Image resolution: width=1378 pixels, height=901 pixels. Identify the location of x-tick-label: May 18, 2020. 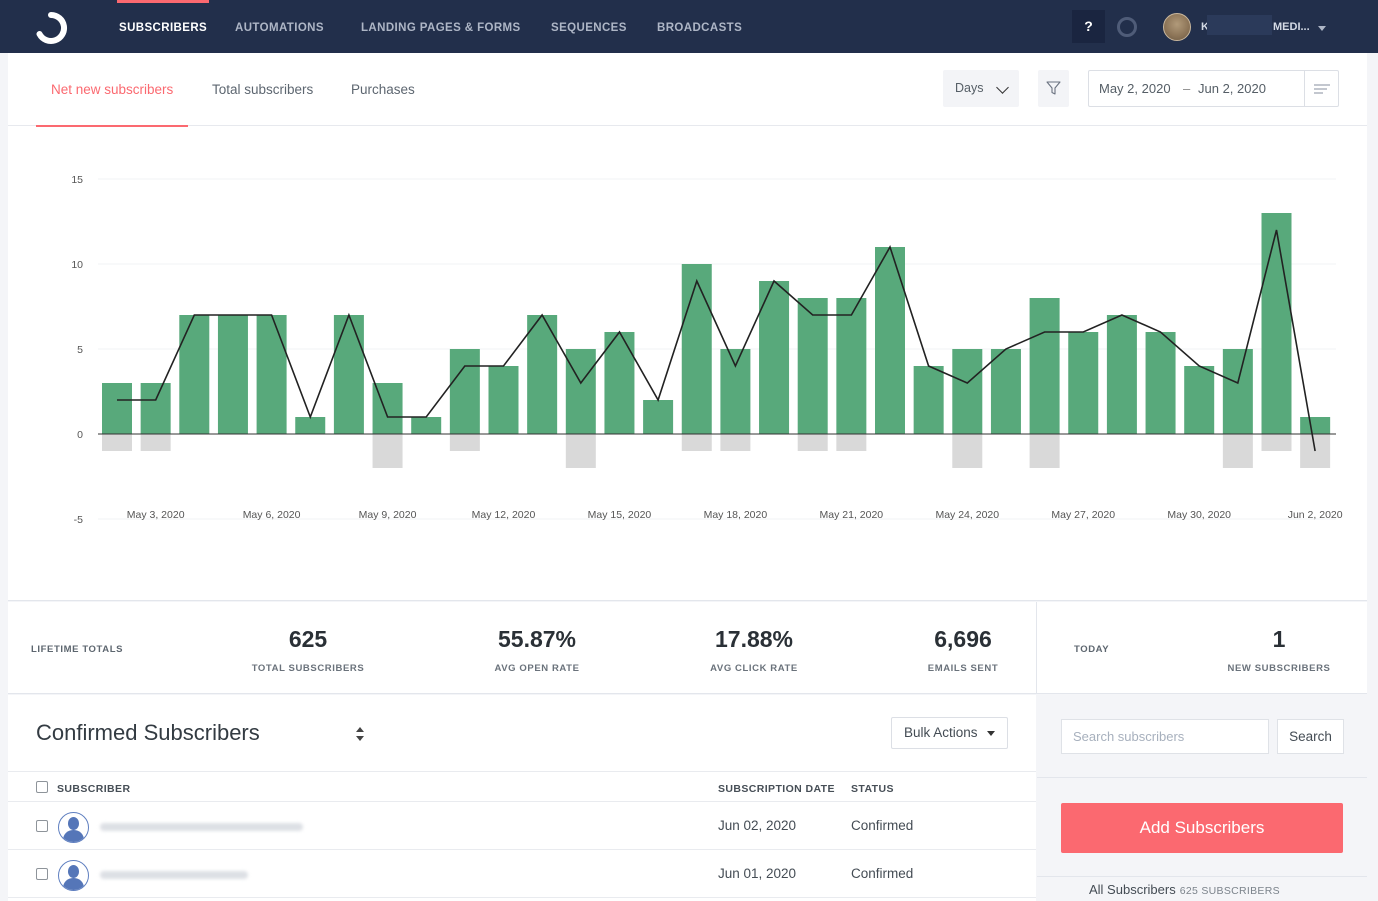
(736, 515).